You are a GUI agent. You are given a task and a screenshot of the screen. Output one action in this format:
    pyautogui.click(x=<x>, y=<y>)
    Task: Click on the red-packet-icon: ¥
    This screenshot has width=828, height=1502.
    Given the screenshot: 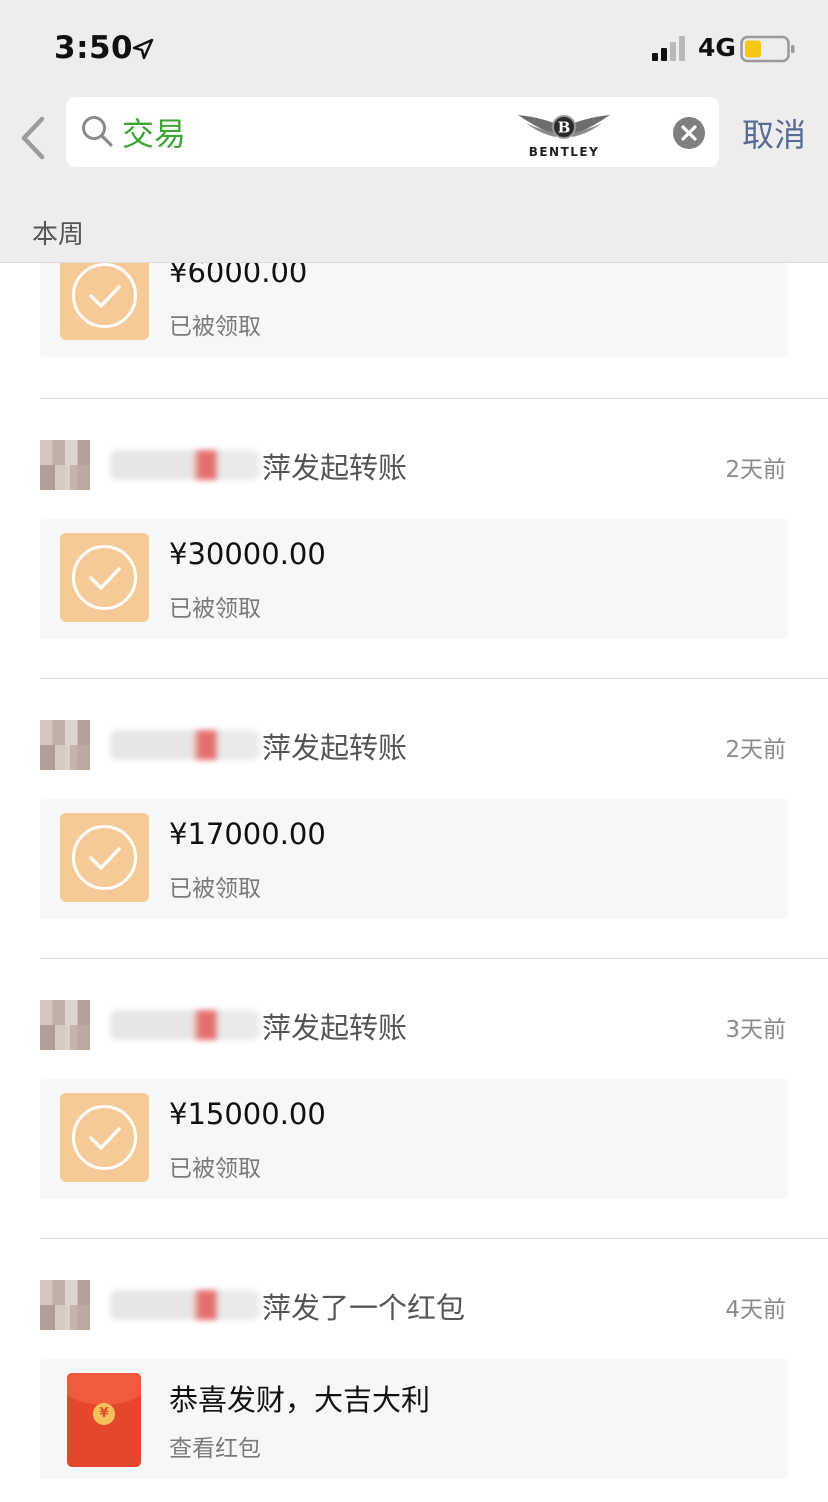 What is the action you would take?
    pyautogui.click(x=104, y=1420)
    